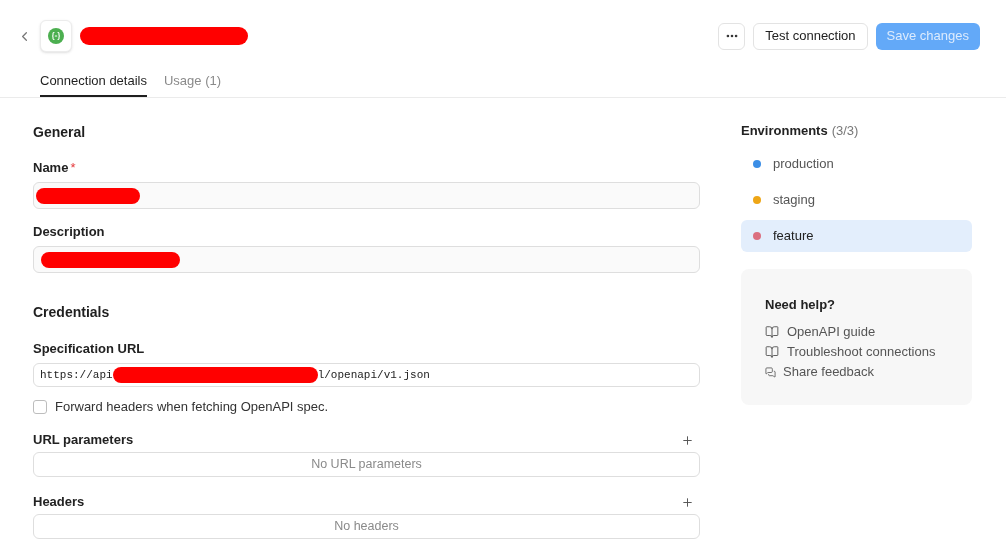 The width and height of the screenshot is (1006, 556). Describe the element at coordinates (93, 81) in the screenshot. I see `tab: Connection details` at that location.